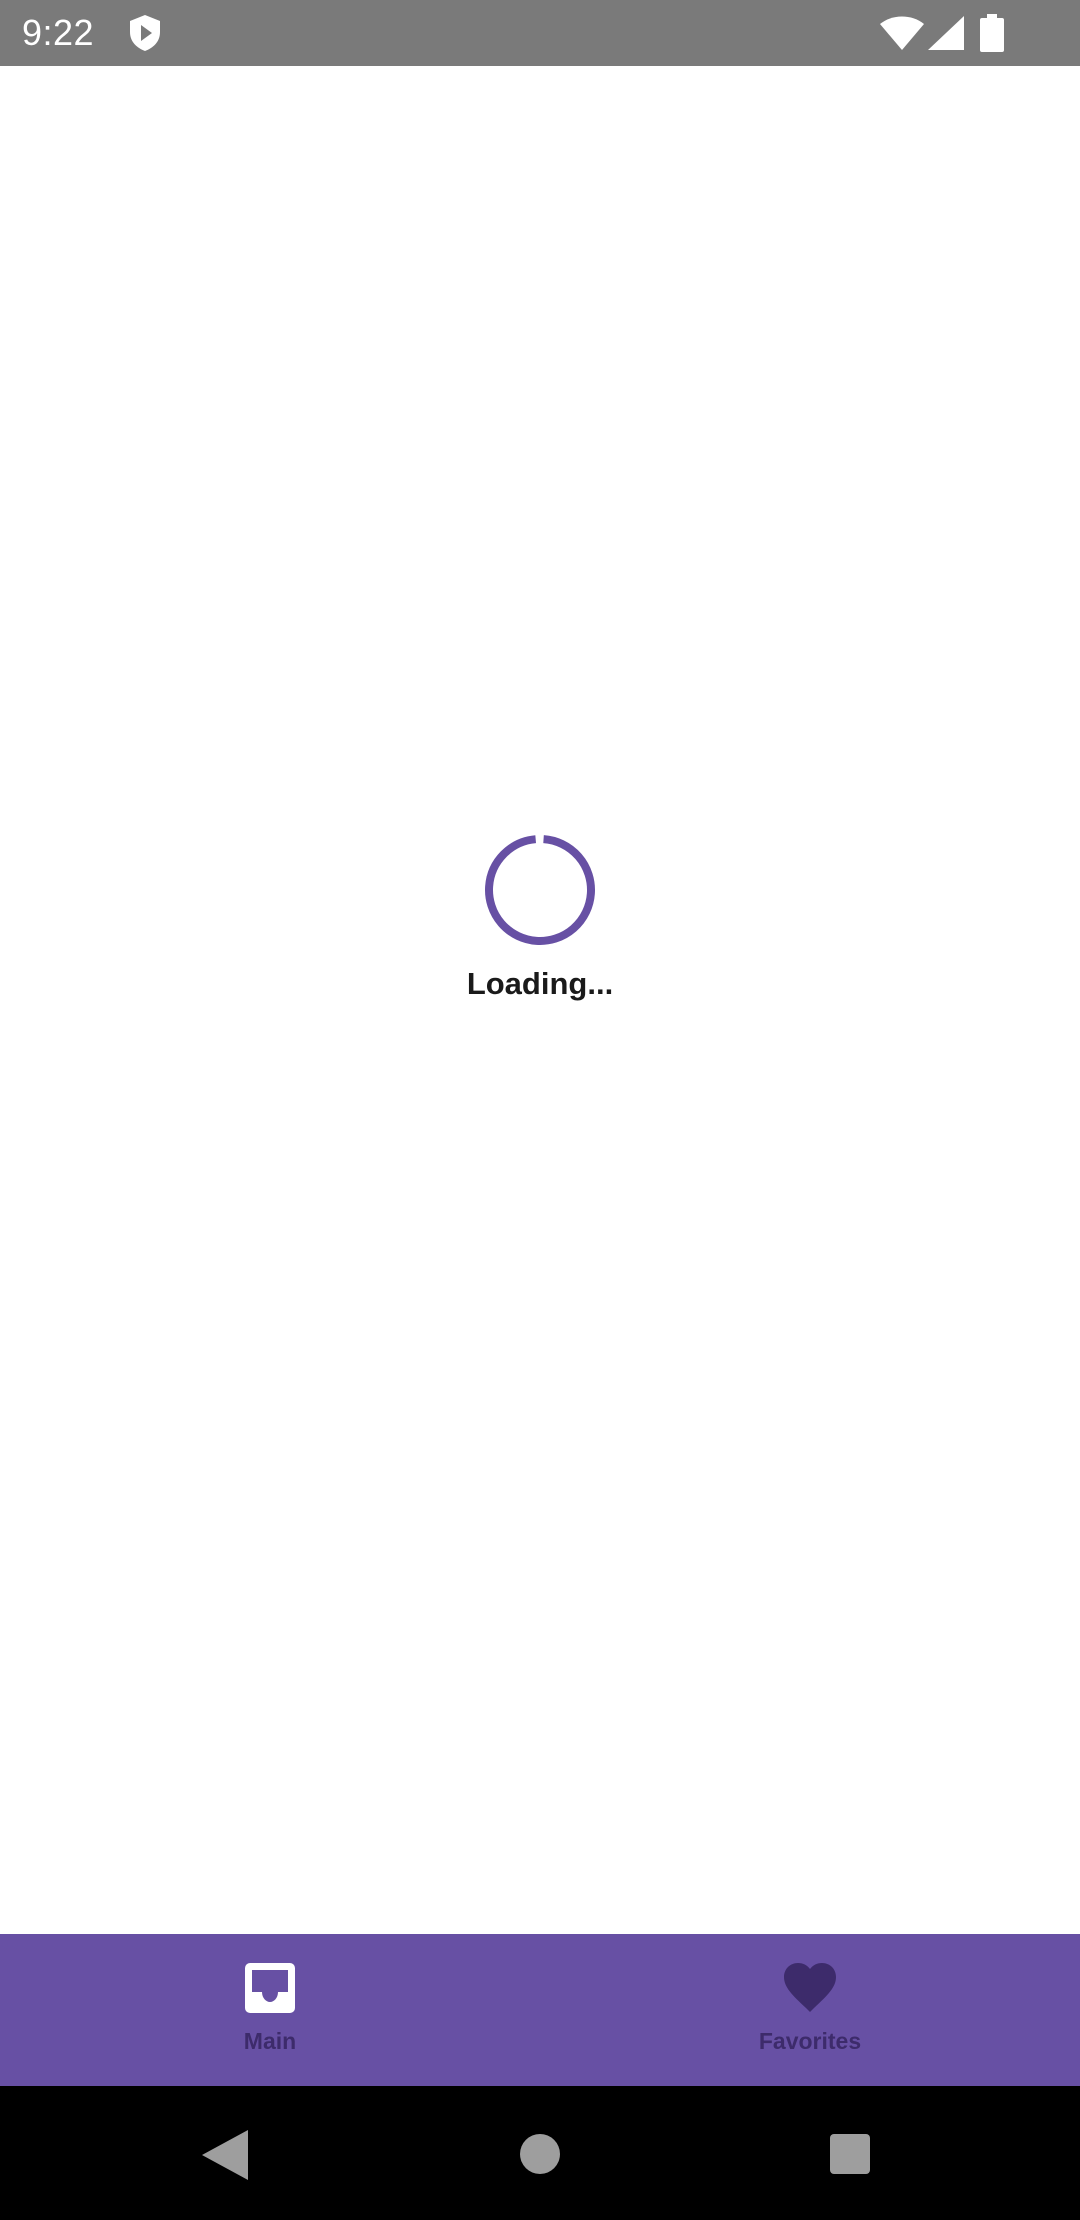  Describe the element at coordinates (58, 32) in the screenshot. I see `status-time: 9:22` at that location.